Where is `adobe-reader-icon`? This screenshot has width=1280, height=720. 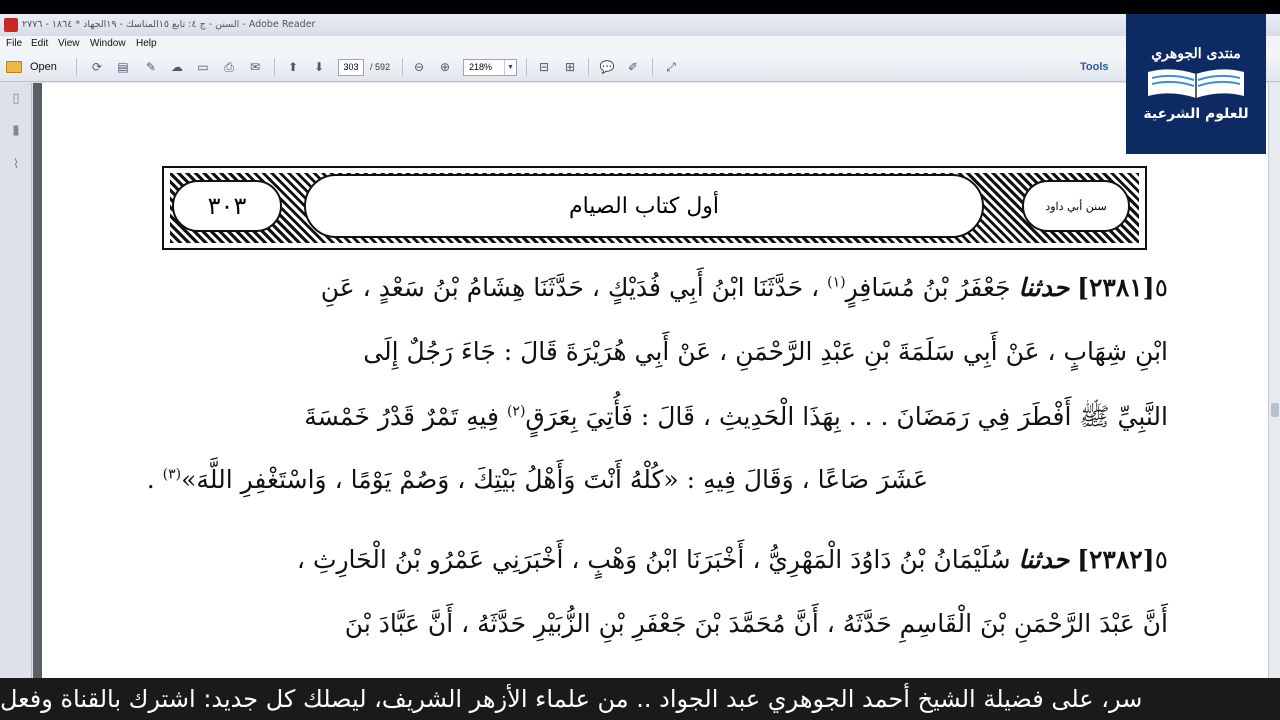
adobe-reader-icon is located at coordinates (11, 25).